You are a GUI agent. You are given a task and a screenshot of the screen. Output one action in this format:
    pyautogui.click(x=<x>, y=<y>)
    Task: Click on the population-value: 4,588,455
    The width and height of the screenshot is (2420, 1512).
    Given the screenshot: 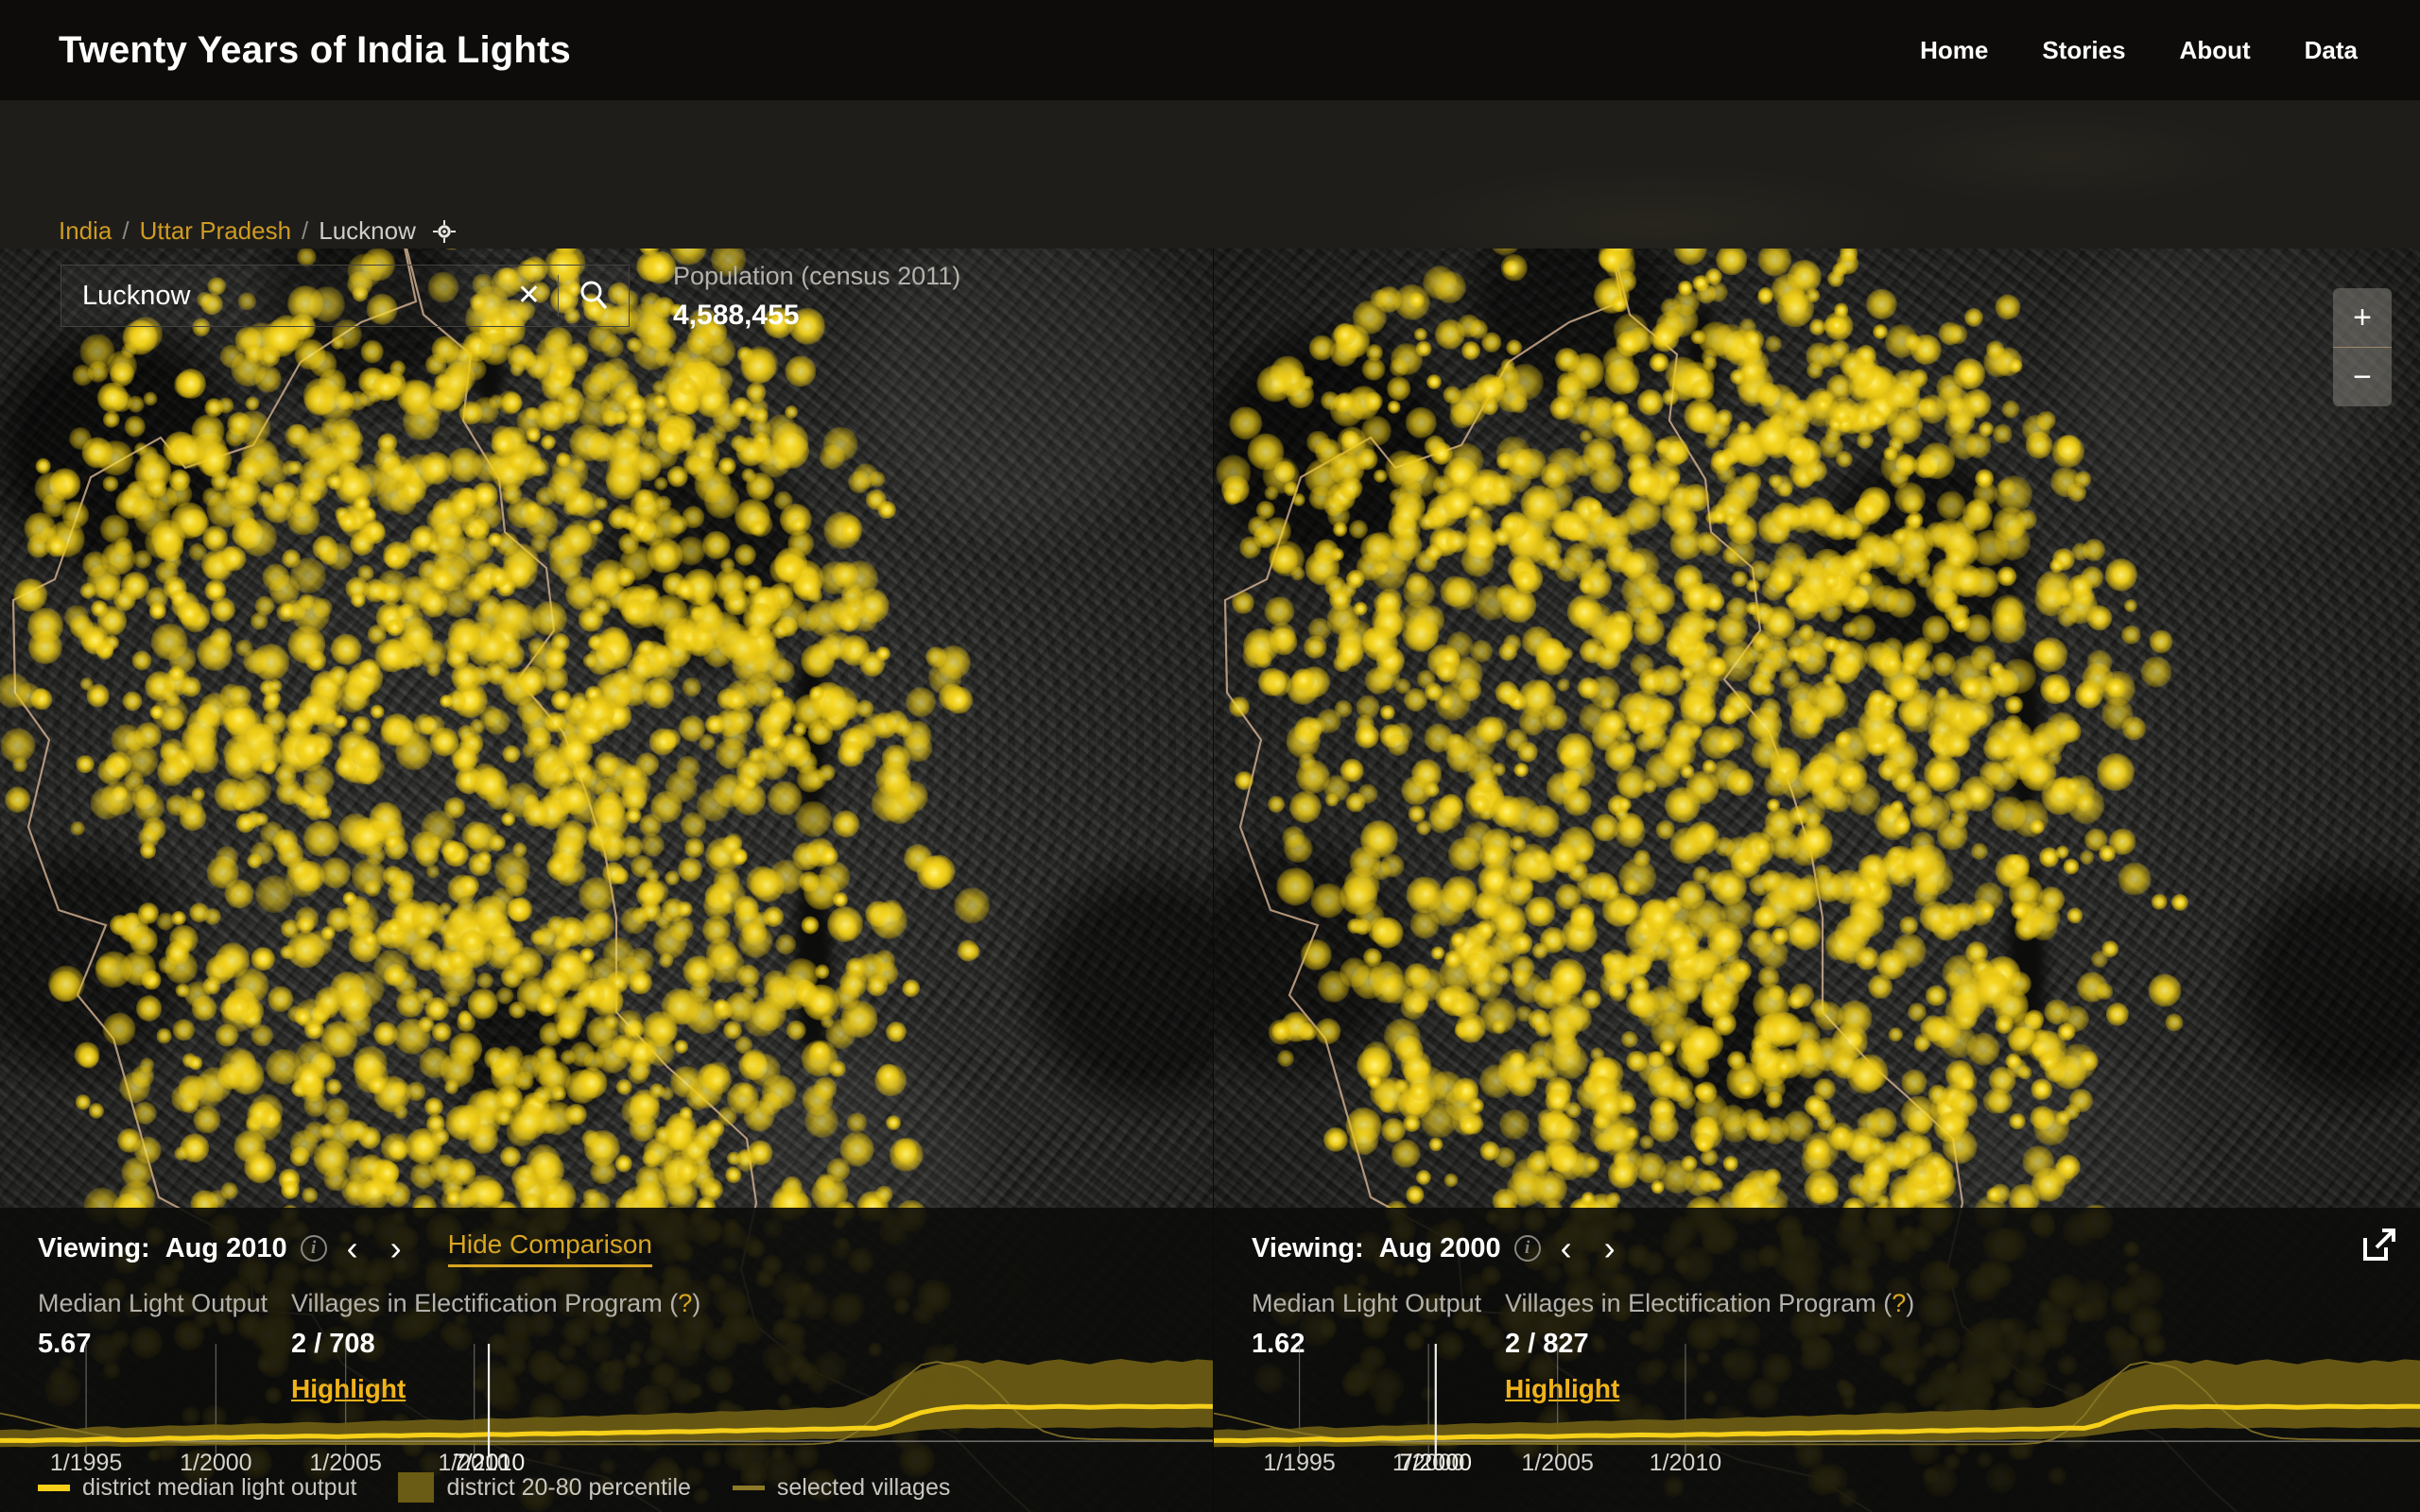 What is the action you would take?
    pyautogui.click(x=736, y=315)
    